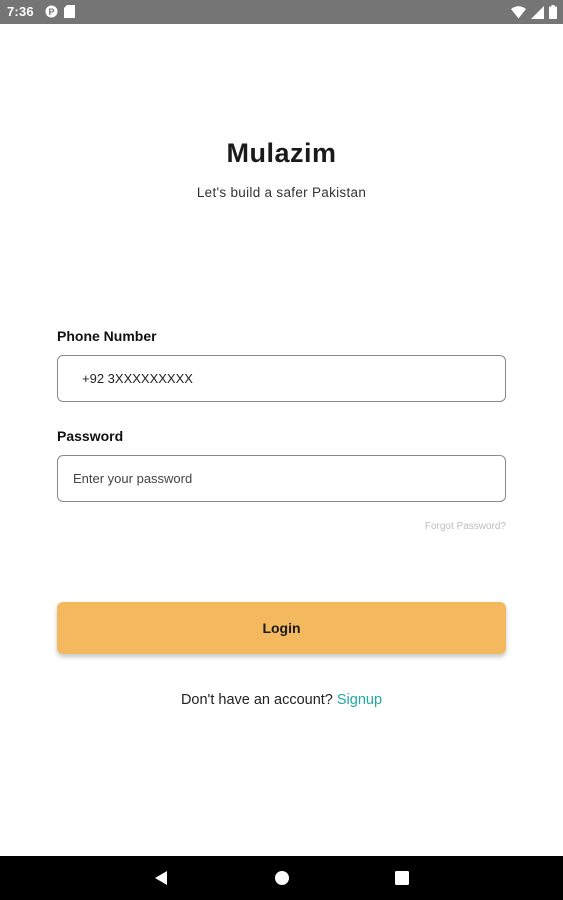 The height and width of the screenshot is (900, 563). I want to click on status-system-icons, so click(534, 13).